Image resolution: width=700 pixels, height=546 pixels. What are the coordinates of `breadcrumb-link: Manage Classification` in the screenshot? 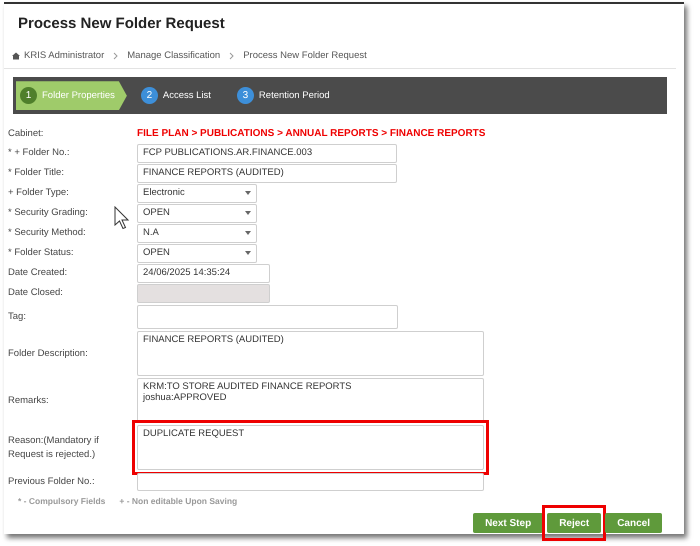 It's located at (173, 56).